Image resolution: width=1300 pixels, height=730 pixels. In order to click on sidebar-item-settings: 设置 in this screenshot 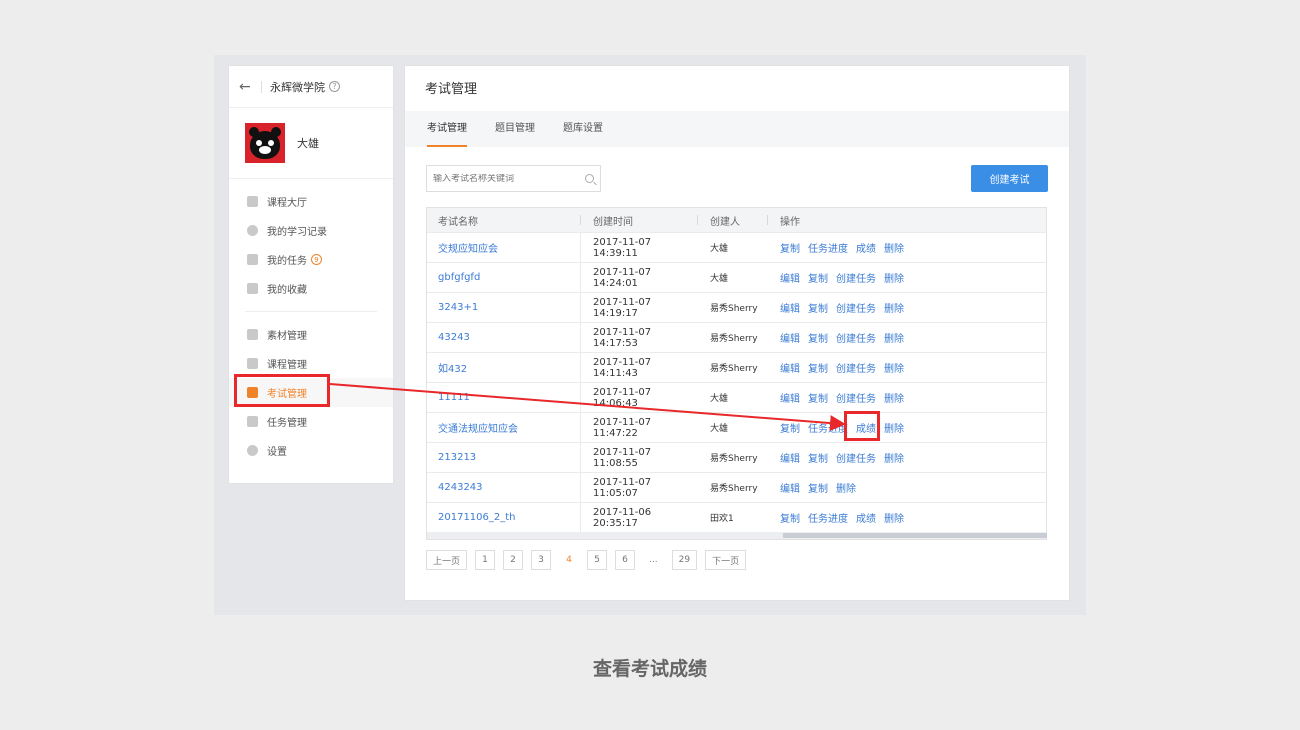, I will do `click(311, 450)`.